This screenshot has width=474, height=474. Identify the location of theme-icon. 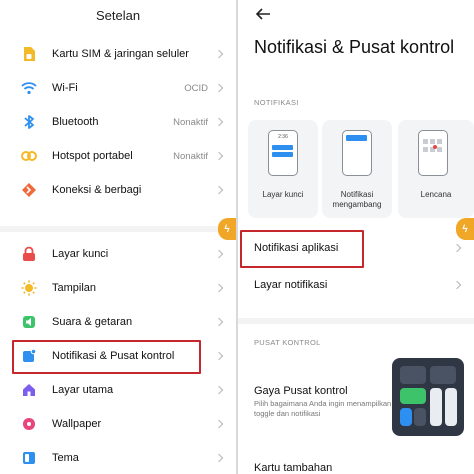
(29, 458).